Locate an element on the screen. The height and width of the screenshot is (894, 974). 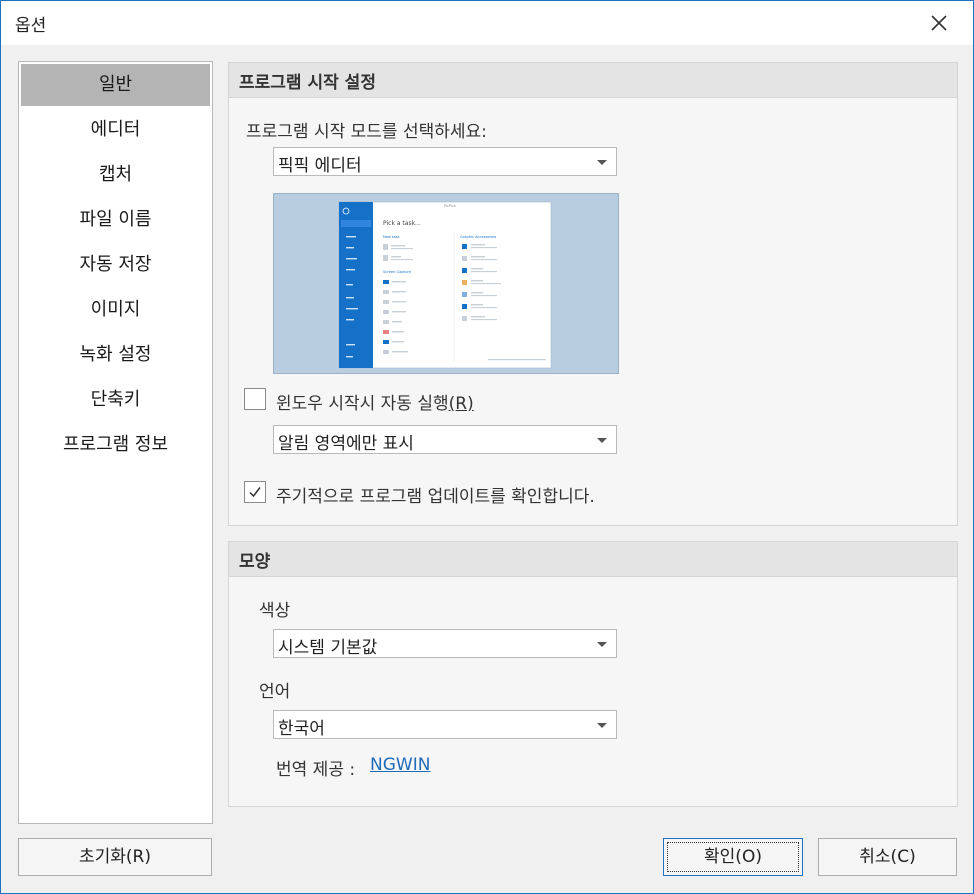
close-button is located at coordinates (939, 23).